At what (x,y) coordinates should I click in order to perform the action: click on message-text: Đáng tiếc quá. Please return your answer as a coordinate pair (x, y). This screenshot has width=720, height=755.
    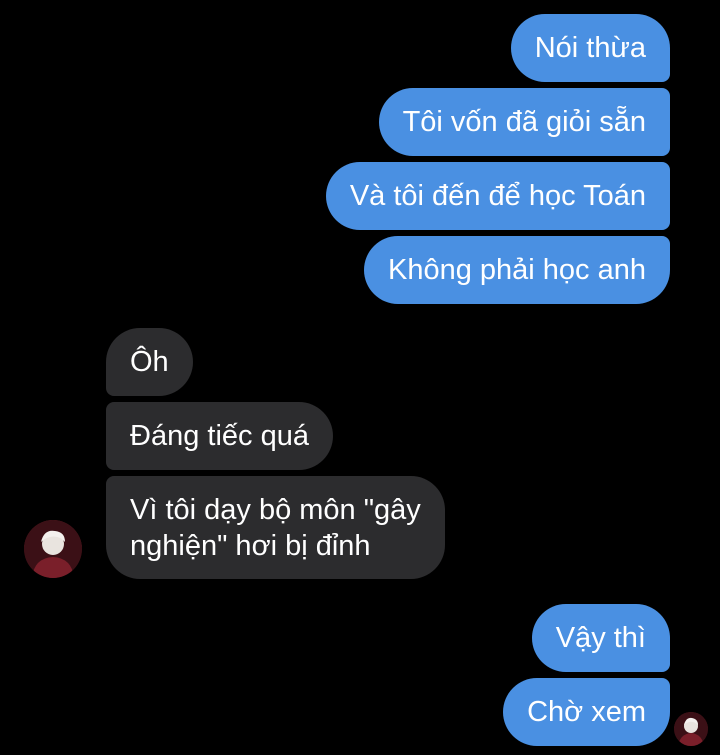
    Looking at the image, I should click on (219, 436).